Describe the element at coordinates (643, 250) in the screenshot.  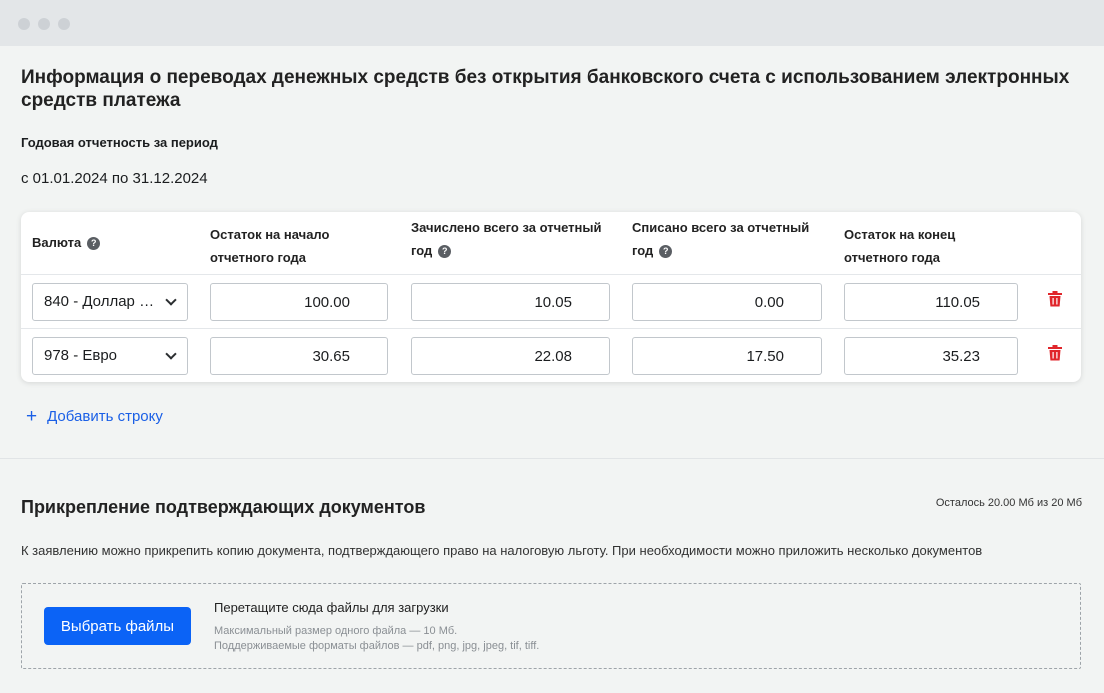
I see `header-debited-line2: год` at that location.